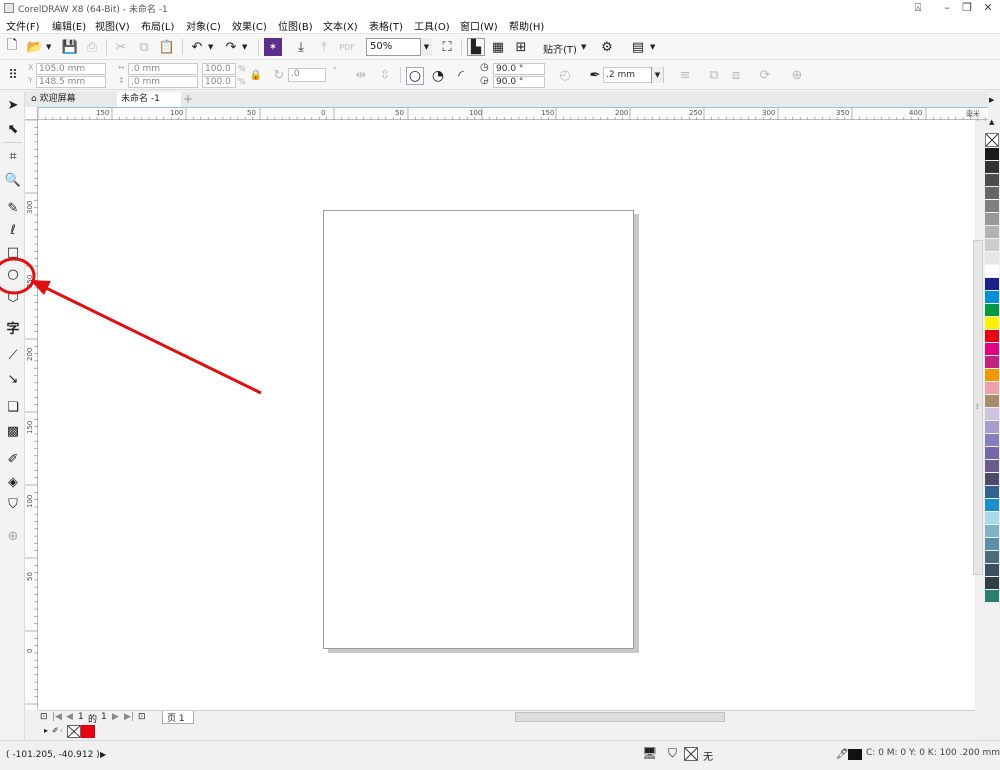  Describe the element at coordinates (13, 504) in the screenshot. I see `smart-fill-tool-icon: ⛉` at that location.